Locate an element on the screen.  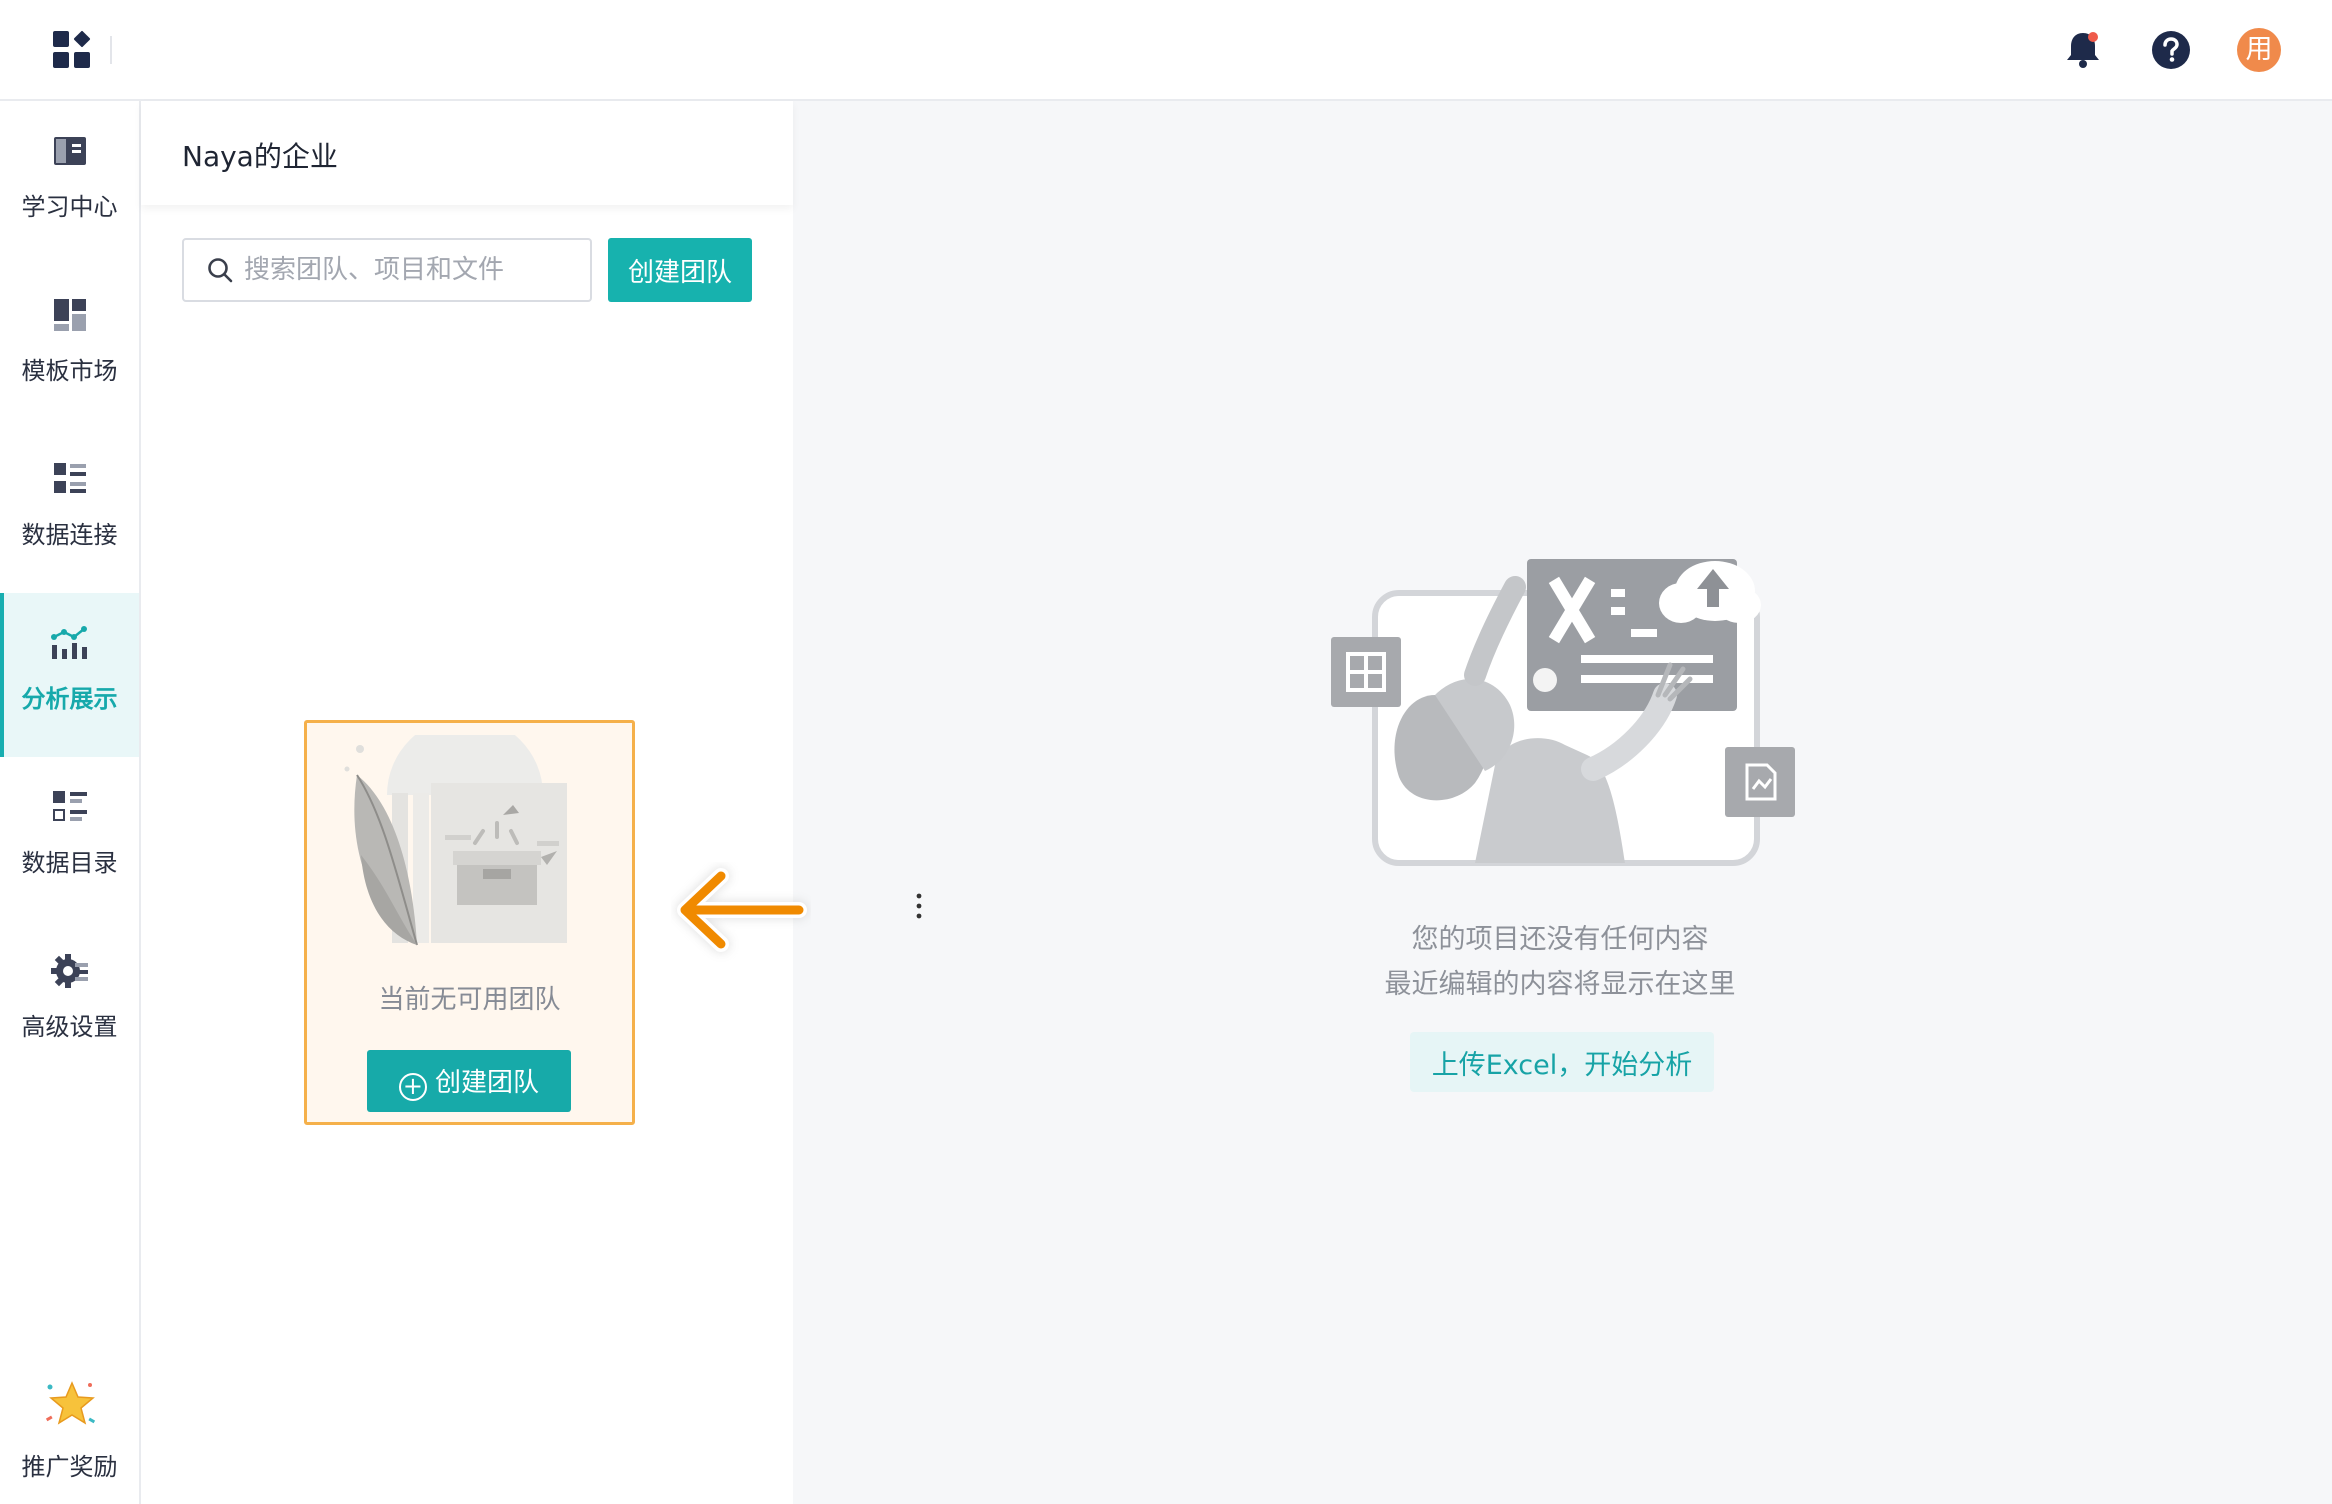
empty-project-illustration is located at coordinates (1563, 712).